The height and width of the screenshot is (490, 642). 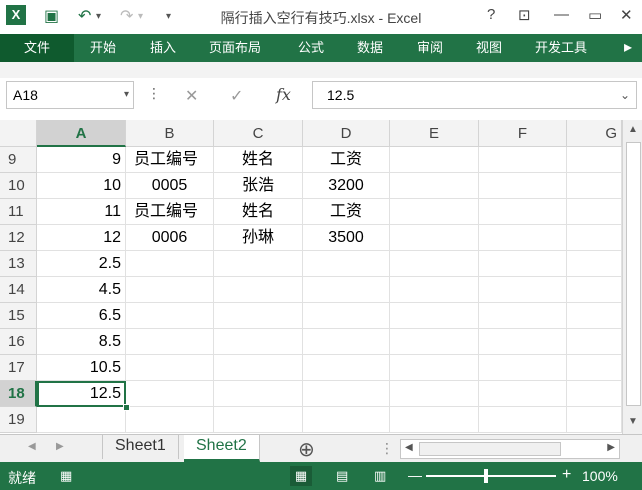 What do you see at coordinates (170, 264) in the screenshot?
I see `cell-b13` at bounding box center [170, 264].